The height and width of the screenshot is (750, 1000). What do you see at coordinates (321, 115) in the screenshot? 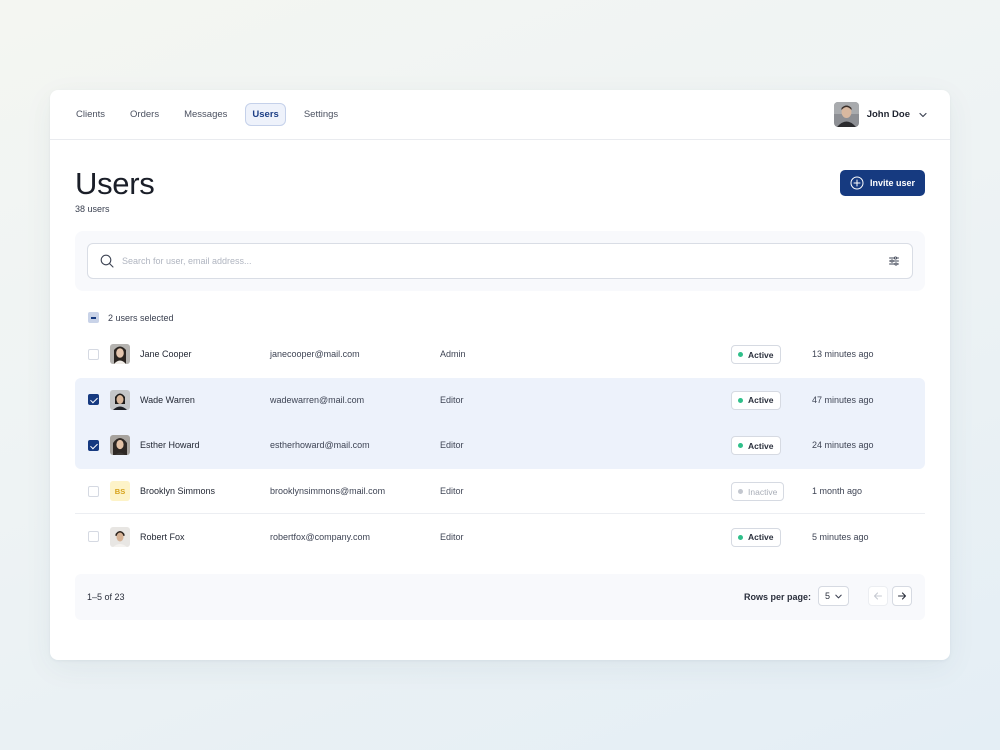
I see `tab-settings: Settings` at bounding box center [321, 115].